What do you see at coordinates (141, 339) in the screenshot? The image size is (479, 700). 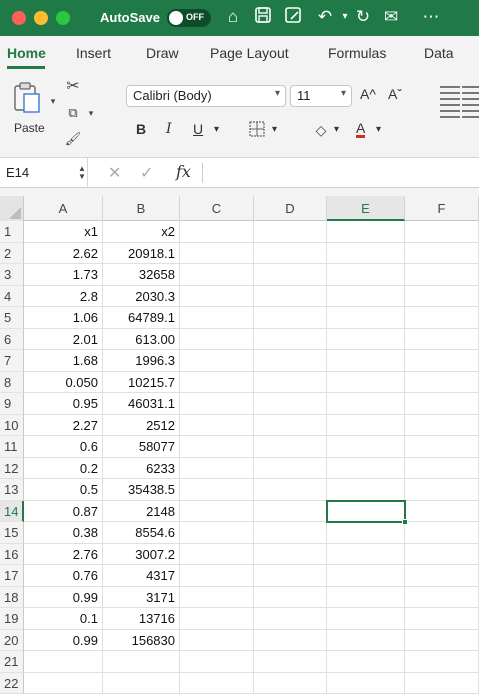 I see `cell-b6: 613.00` at bounding box center [141, 339].